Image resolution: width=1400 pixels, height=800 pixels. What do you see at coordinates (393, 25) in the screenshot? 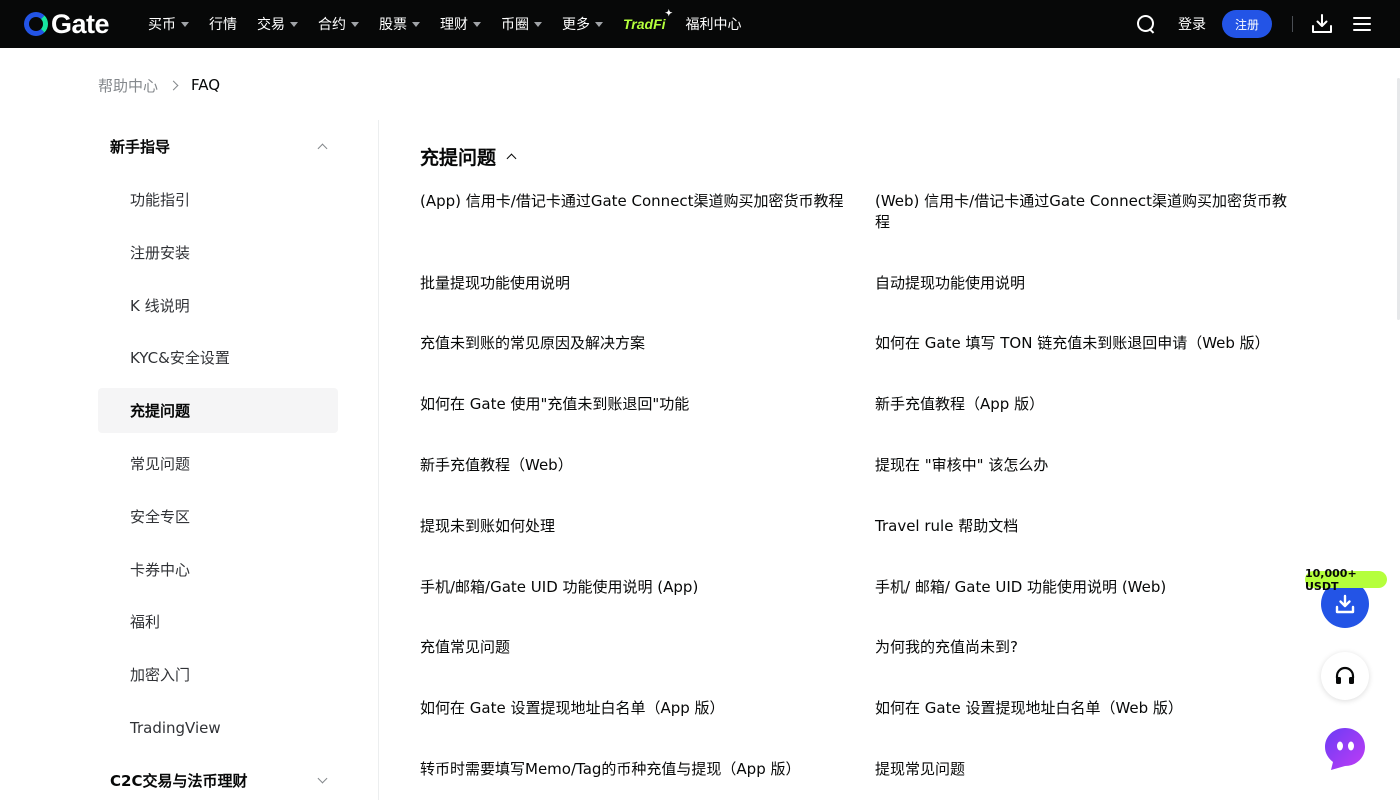
I see `nav-item-label: 股票` at bounding box center [393, 25].